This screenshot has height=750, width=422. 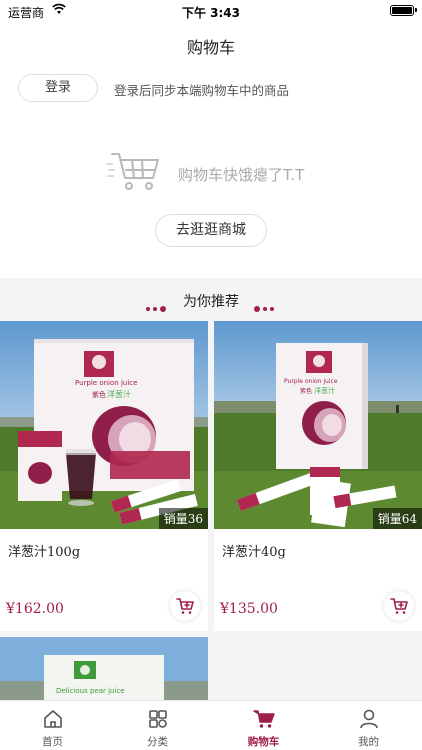 I want to click on recommend-title: 为你推荐, so click(x=211, y=302).